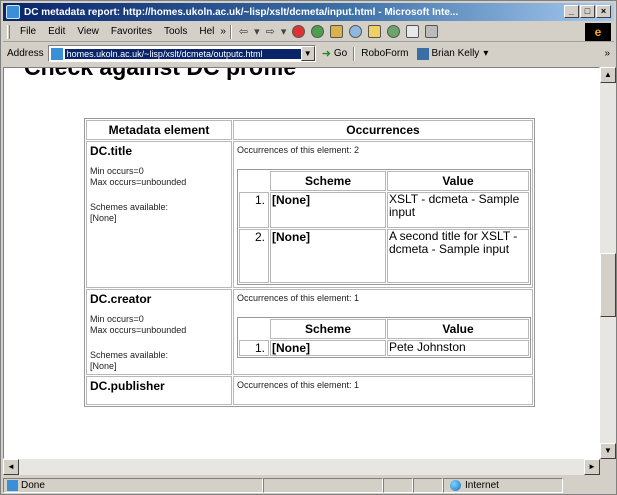  Describe the element at coordinates (413, 31) in the screenshot. I see `mail-icon` at that location.